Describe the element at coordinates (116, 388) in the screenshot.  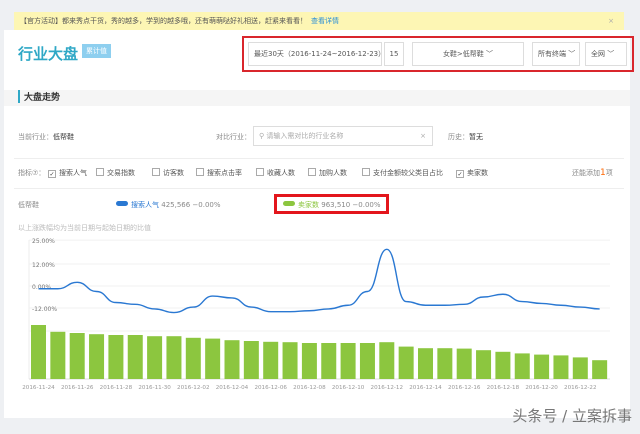
I see `x-tick-label: 2016-11-28` at that location.